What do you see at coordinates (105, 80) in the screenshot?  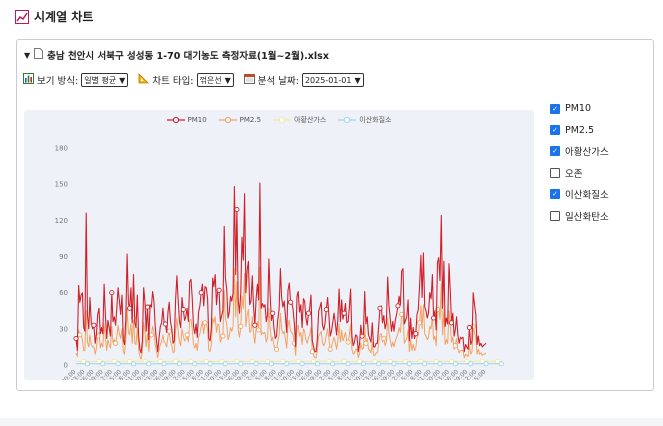 I see `view-mode-select: 일별 평균 ▼` at bounding box center [105, 80].